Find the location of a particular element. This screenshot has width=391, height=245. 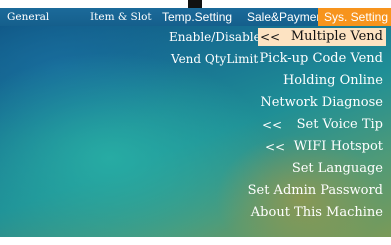

menu-item-wifi-hotspot: << WIFI Hotspot is located at coordinates (324, 147).